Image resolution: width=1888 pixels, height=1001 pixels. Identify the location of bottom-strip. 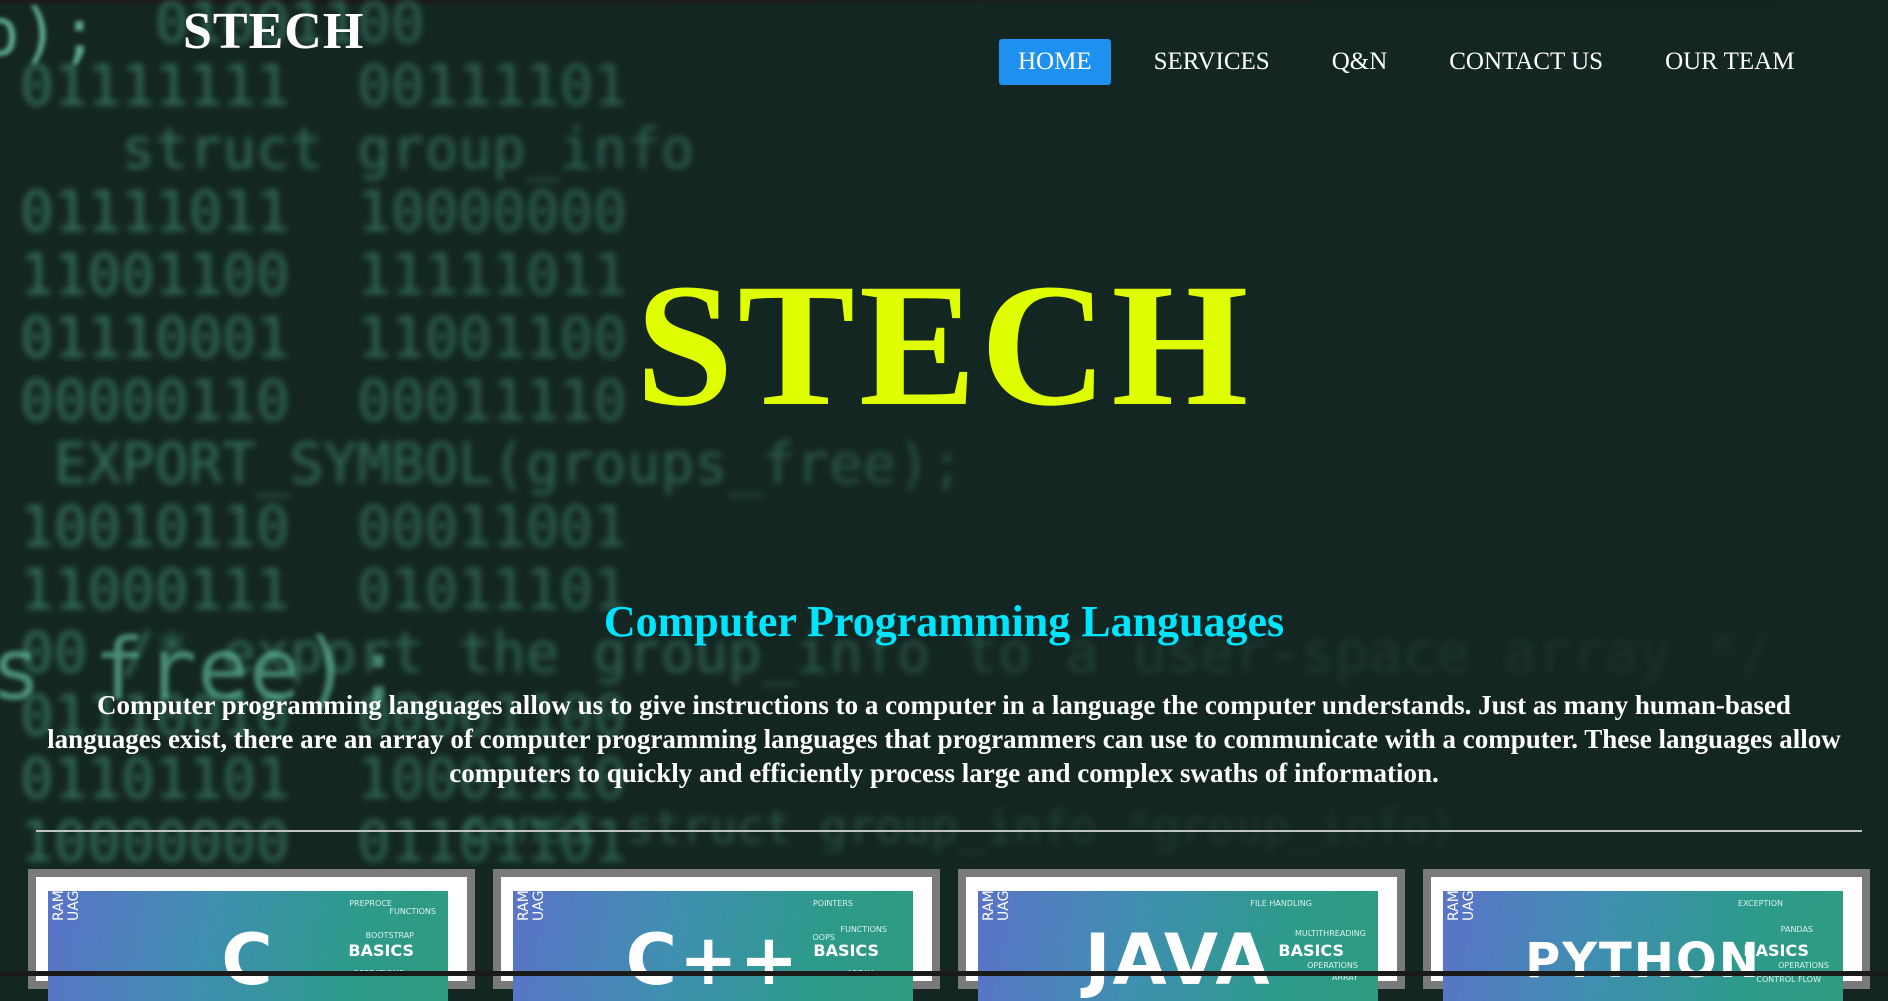
(944, 973).